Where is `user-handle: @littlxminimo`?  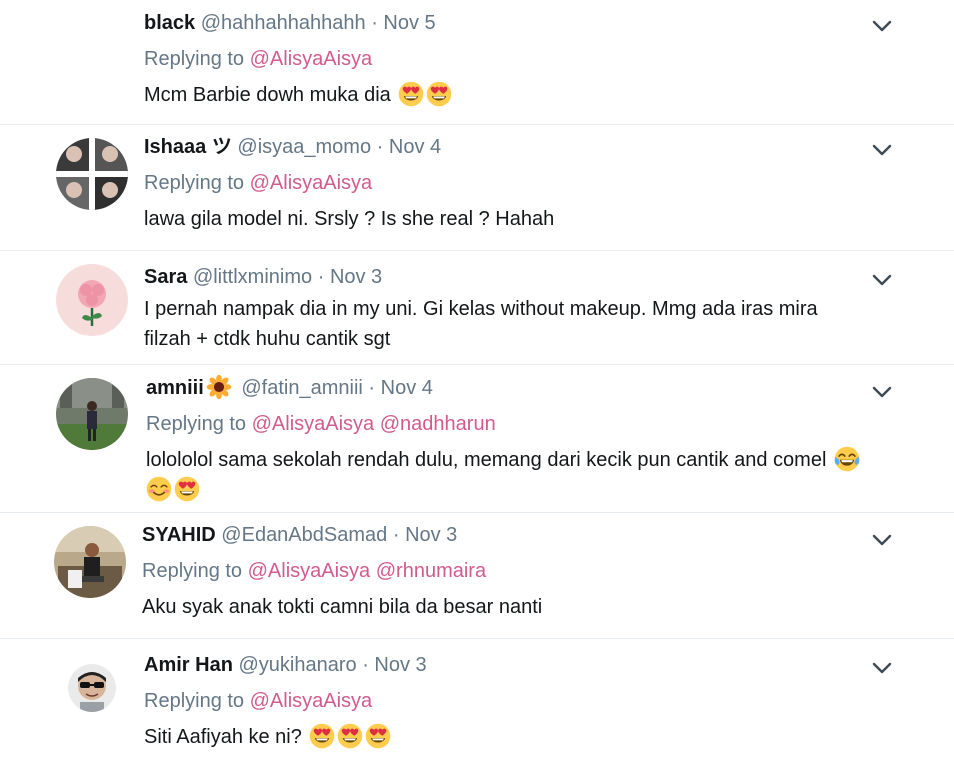
user-handle: @littlxminimo is located at coordinates (252, 277).